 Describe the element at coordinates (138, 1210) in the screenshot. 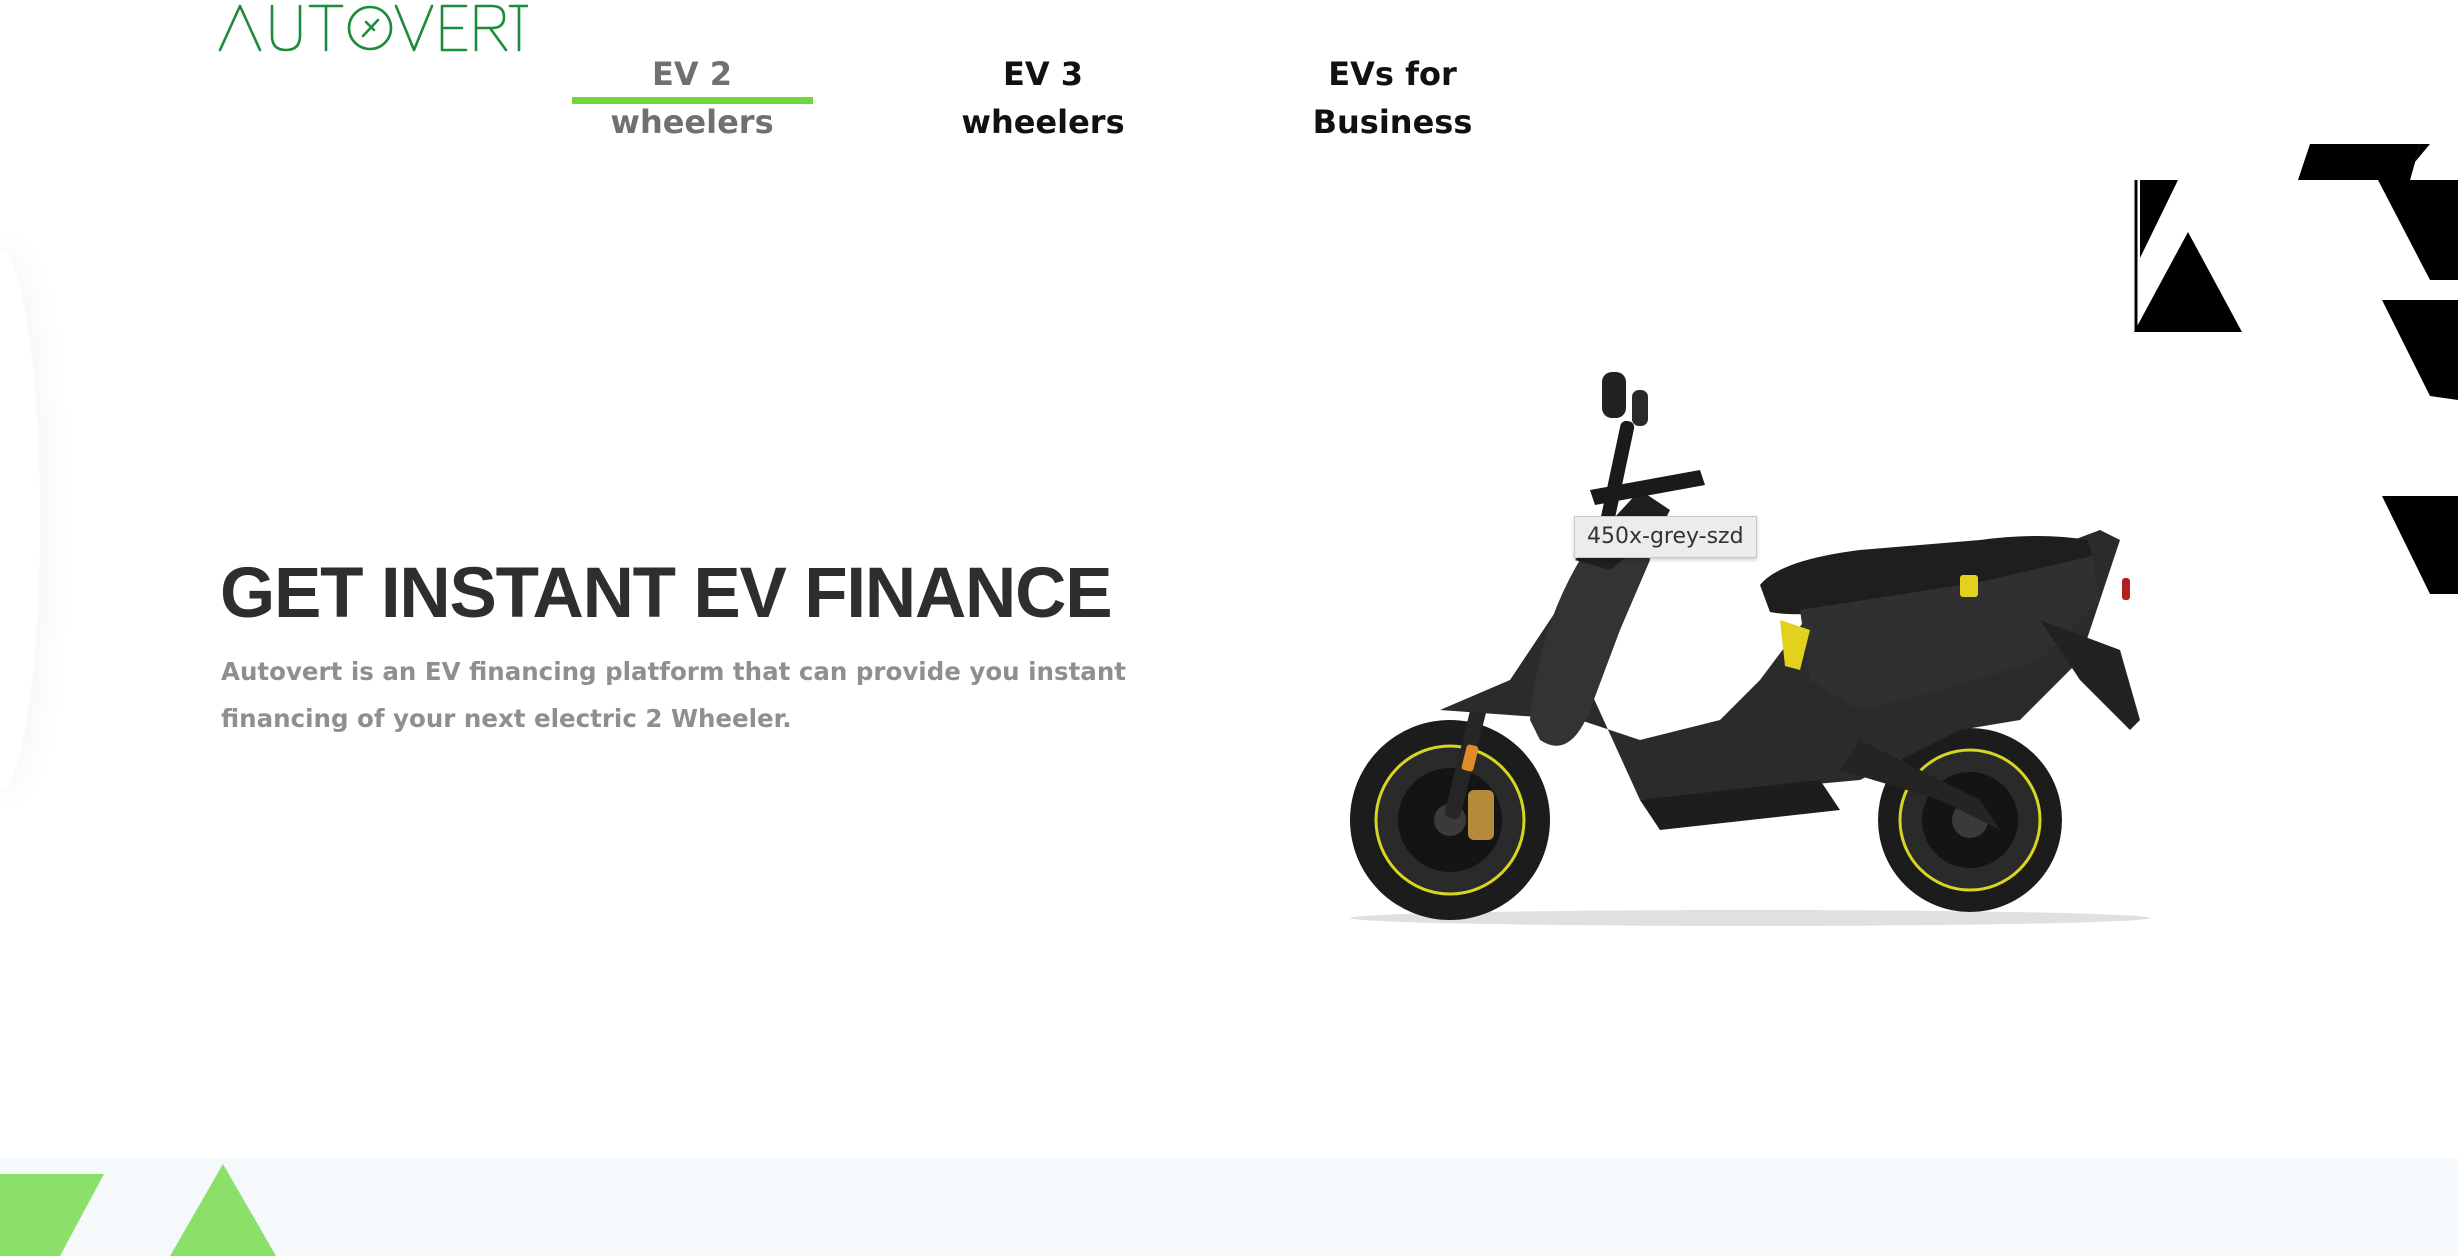

I see `decorative-triangles-green` at that location.